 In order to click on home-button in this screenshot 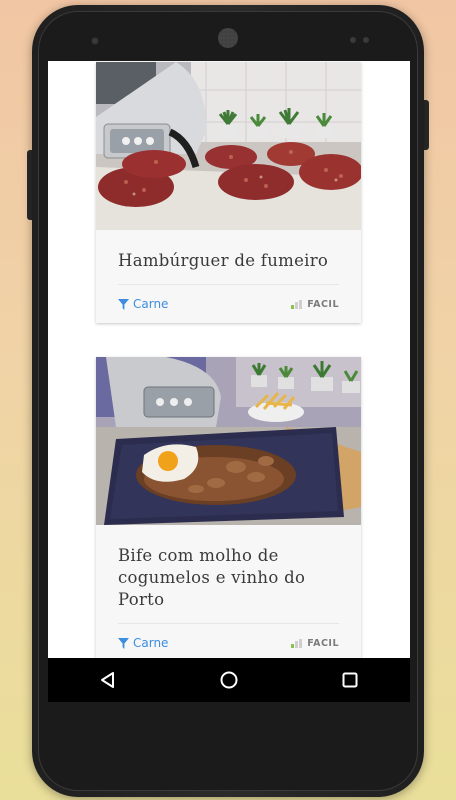, I will do `click(229, 680)`.